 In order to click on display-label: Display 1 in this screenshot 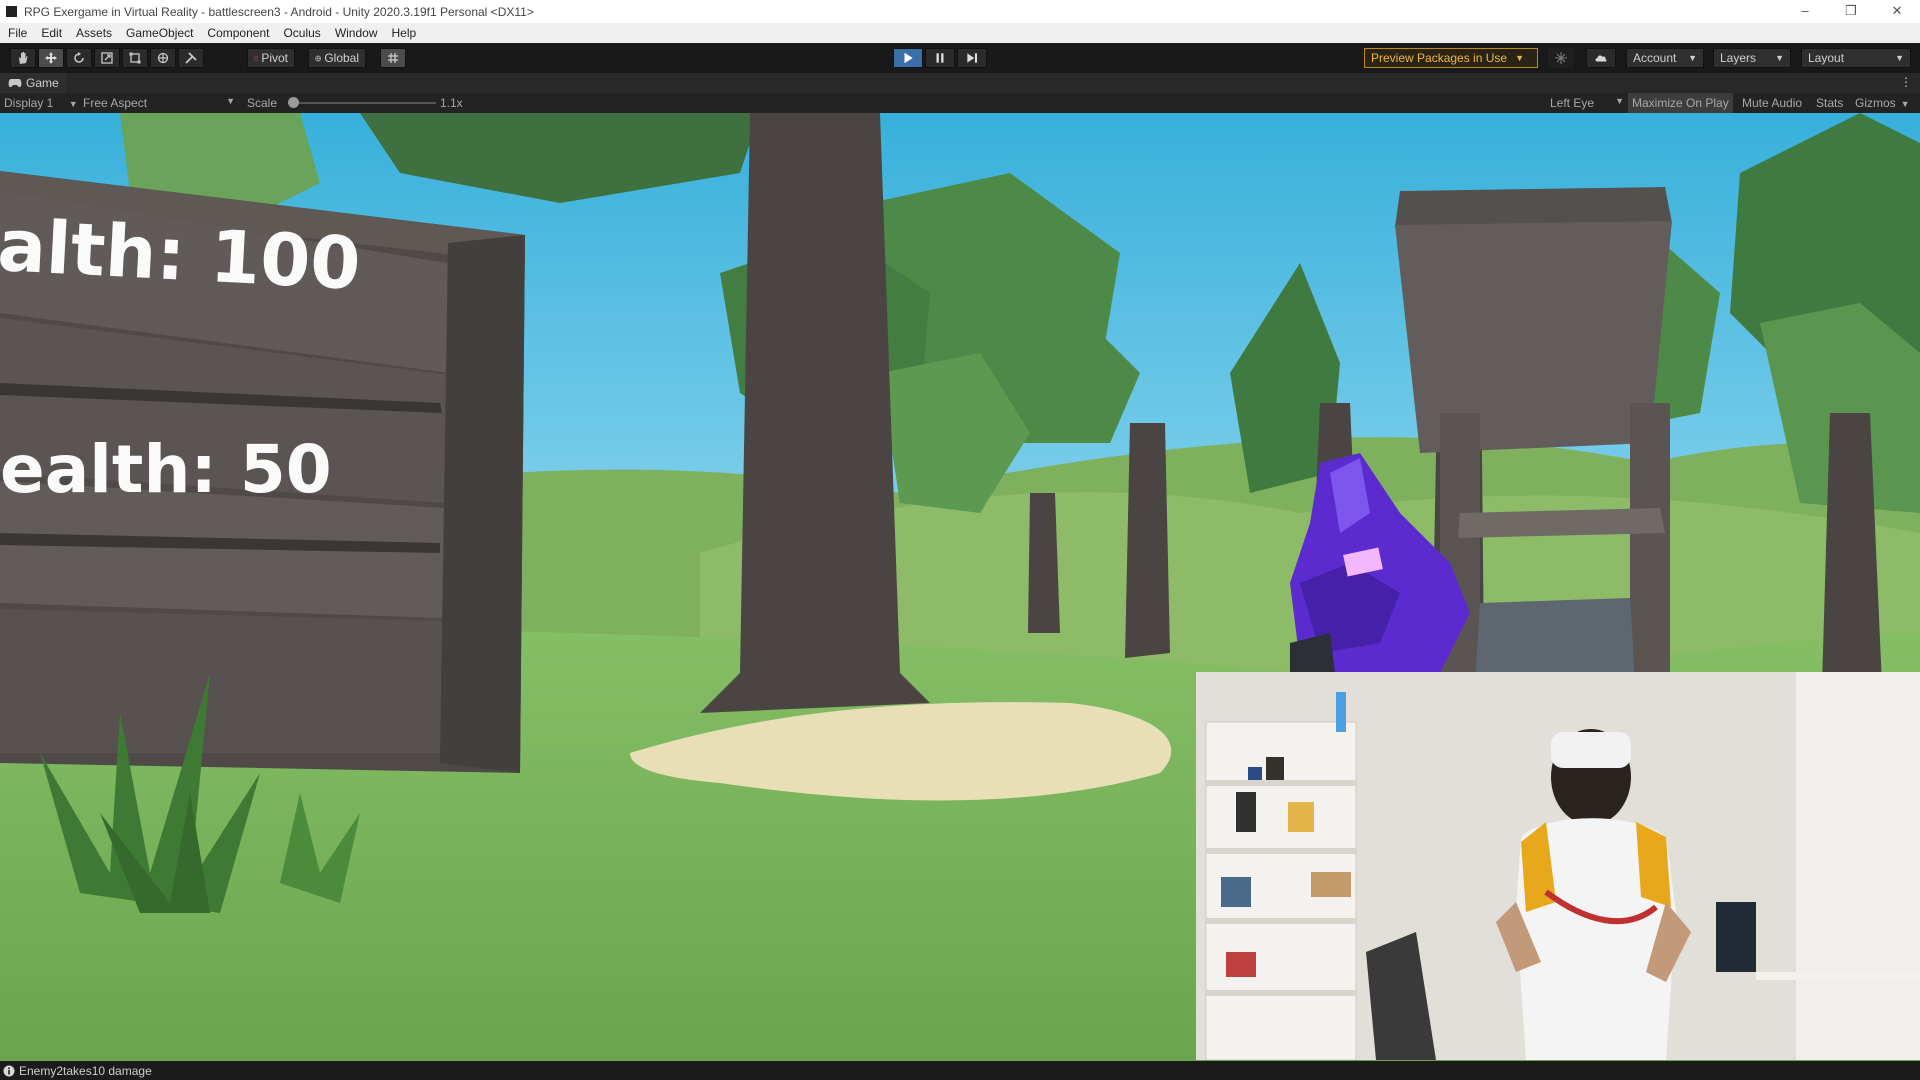, I will do `click(29, 103)`.